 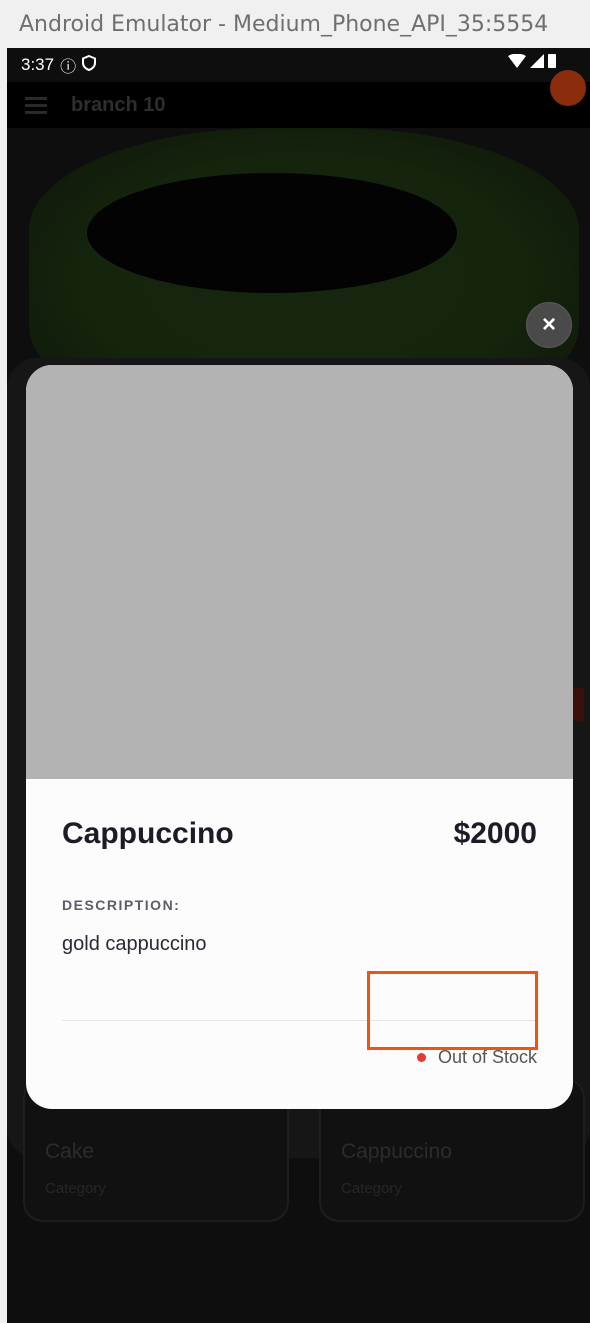 What do you see at coordinates (421, 1057) in the screenshot?
I see `out-of-stock-dot-icon` at bounding box center [421, 1057].